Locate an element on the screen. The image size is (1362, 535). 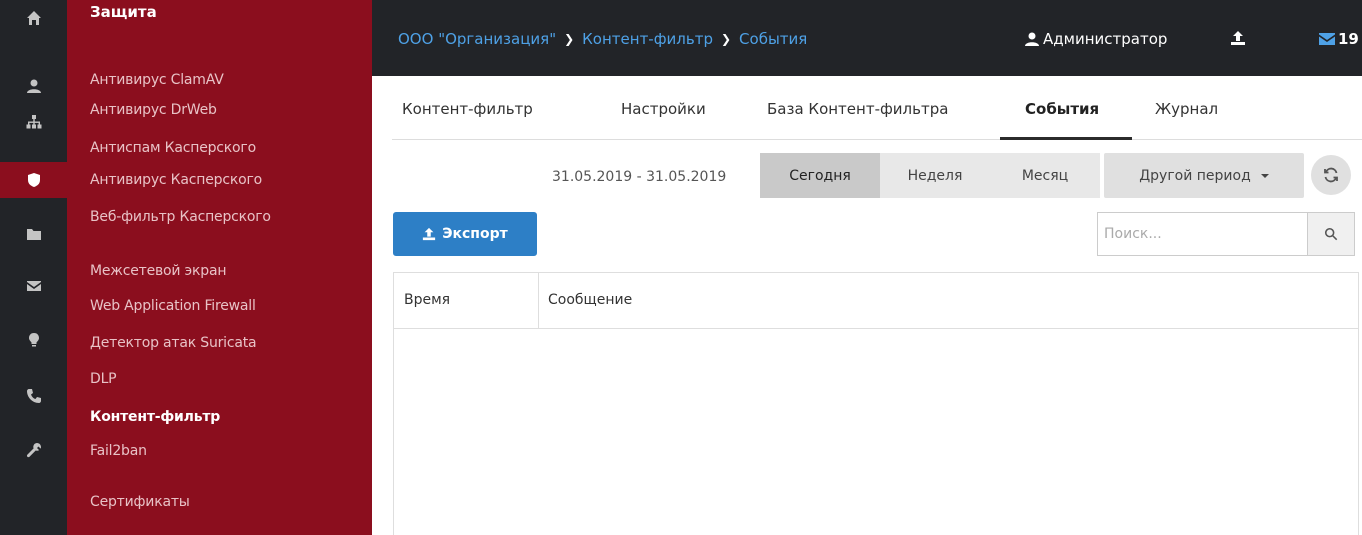
wrench-icon is located at coordinates (33, 450).